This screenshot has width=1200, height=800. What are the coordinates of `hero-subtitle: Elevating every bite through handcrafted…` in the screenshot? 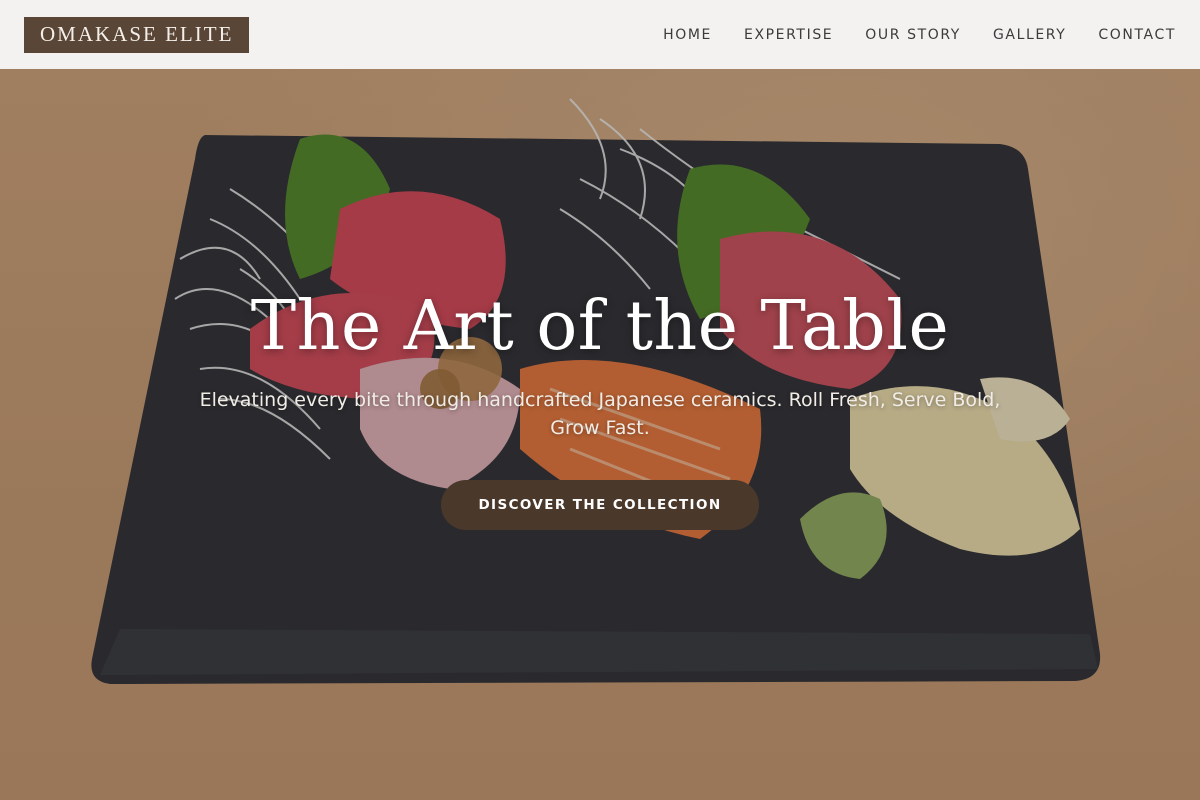 It's located at (600, 414).